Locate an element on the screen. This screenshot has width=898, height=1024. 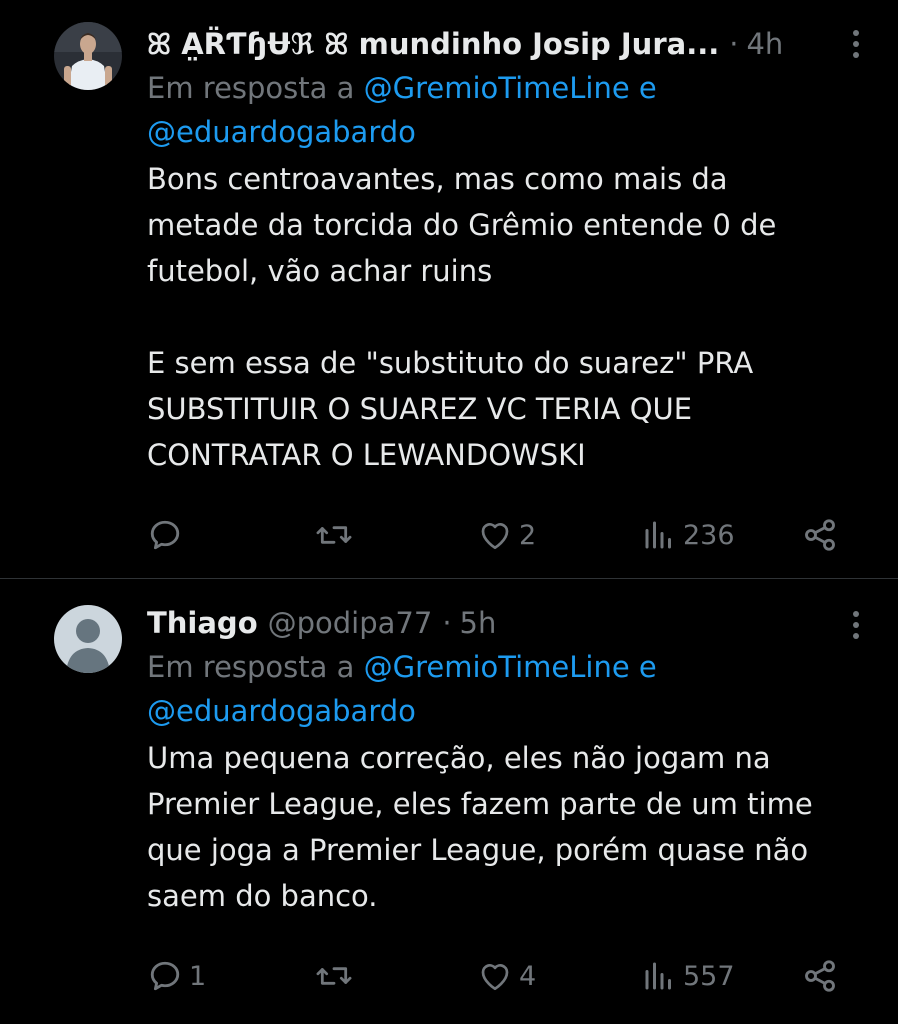
views-count: 236 is located at coordinates (709, 535).